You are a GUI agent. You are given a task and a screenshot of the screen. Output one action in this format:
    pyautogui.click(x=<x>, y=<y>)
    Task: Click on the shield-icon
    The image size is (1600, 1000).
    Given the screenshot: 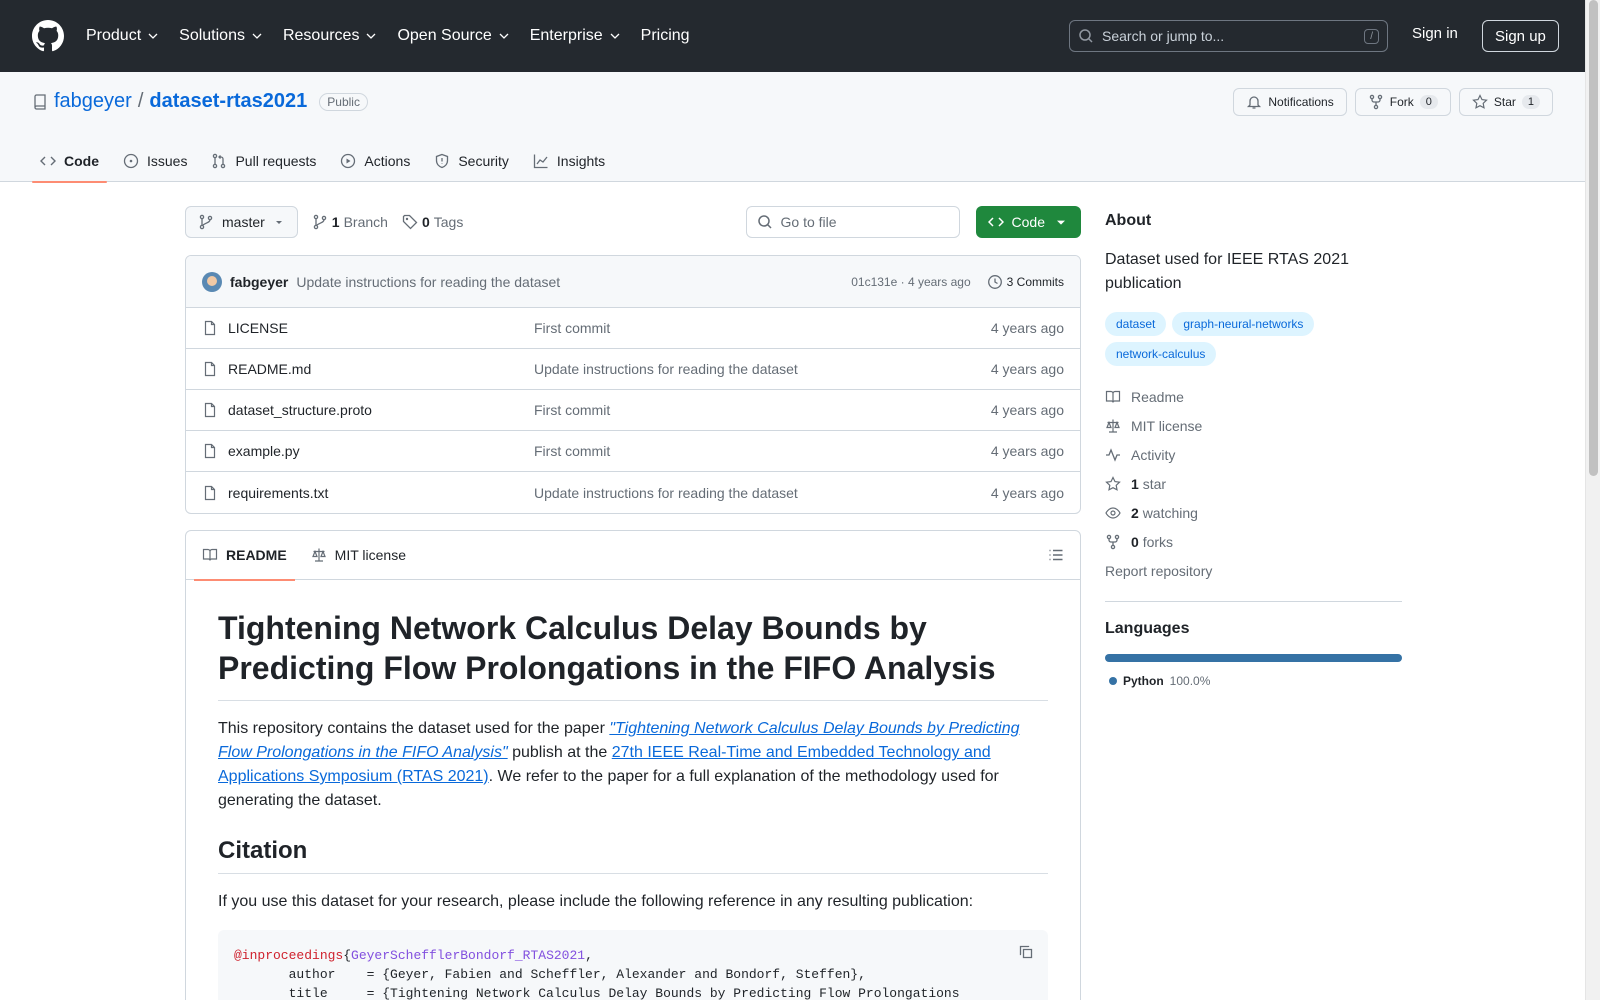 What is the action you would take?
    pyautogui.click(x=442, y=161)
    